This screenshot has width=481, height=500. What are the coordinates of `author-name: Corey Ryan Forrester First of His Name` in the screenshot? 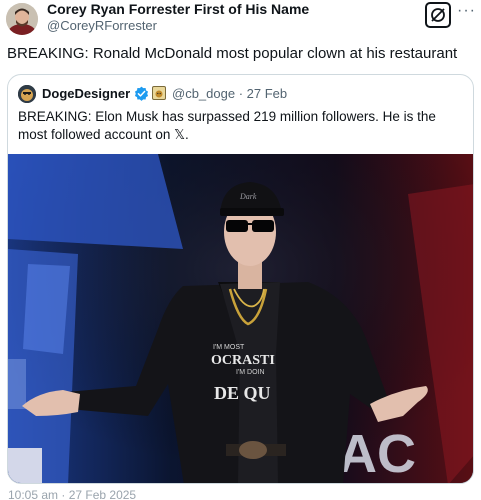 It's located at (178, 9).